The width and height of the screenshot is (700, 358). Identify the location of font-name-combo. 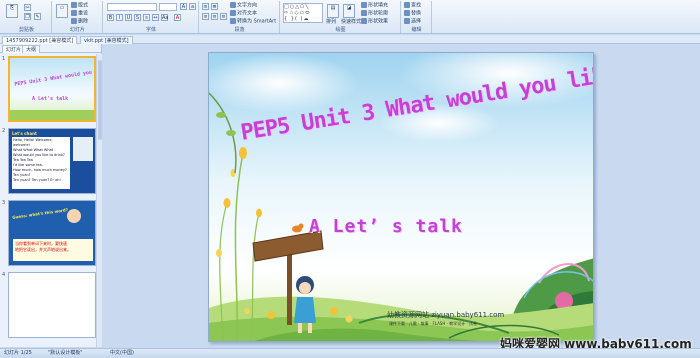
(132, 7).